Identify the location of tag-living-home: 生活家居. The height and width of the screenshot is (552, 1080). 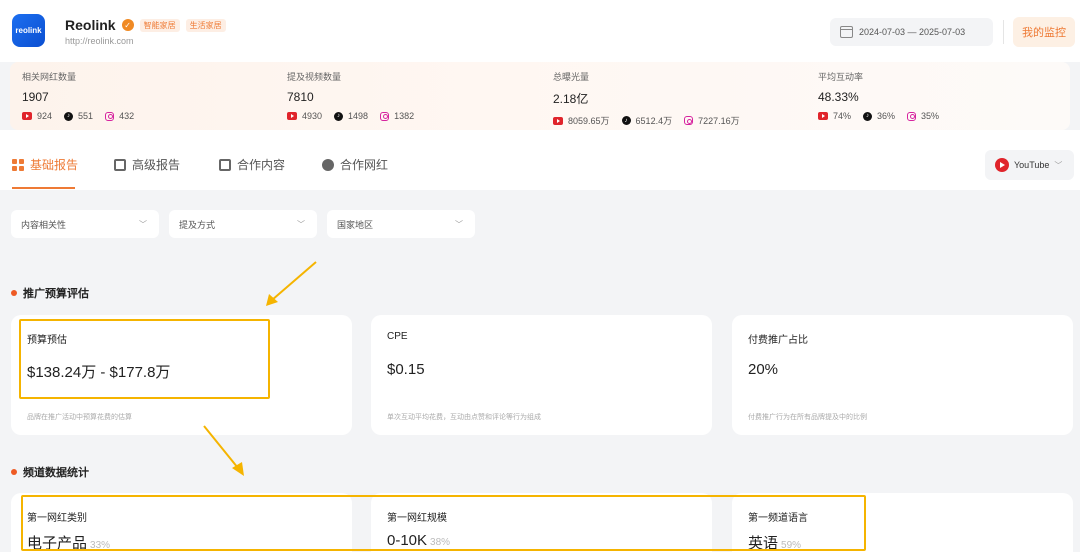
(205, 25).